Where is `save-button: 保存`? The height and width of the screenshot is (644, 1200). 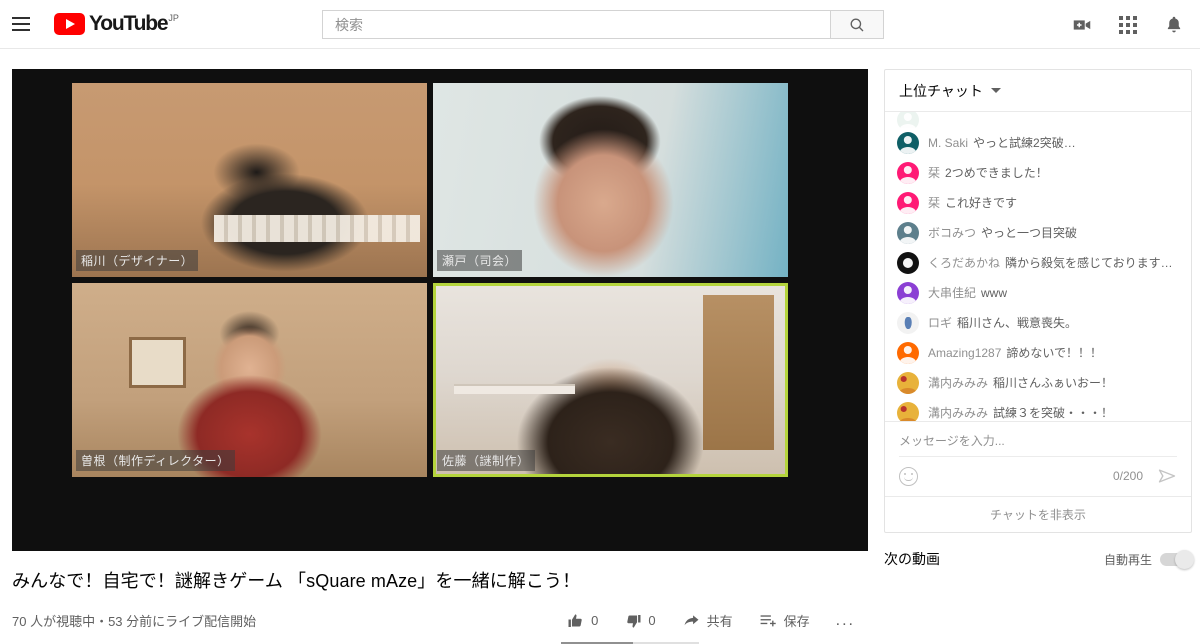
save-button: 保存 is located at coordinates (784, 620).